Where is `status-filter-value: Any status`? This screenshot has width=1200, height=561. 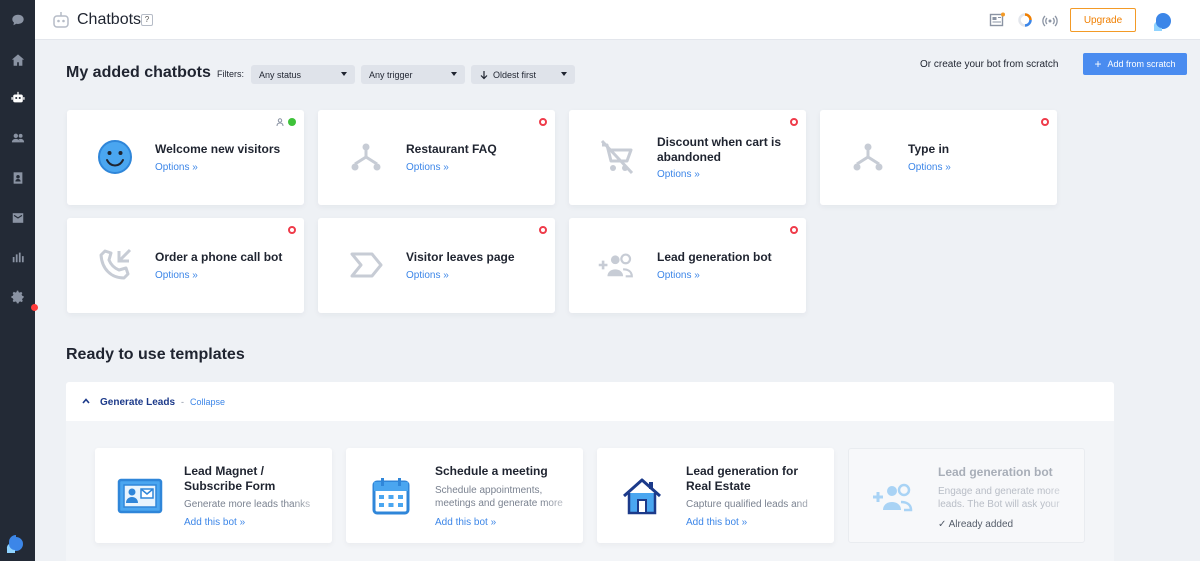 status-filter-value: Any status is located at coordinates (280, 74).